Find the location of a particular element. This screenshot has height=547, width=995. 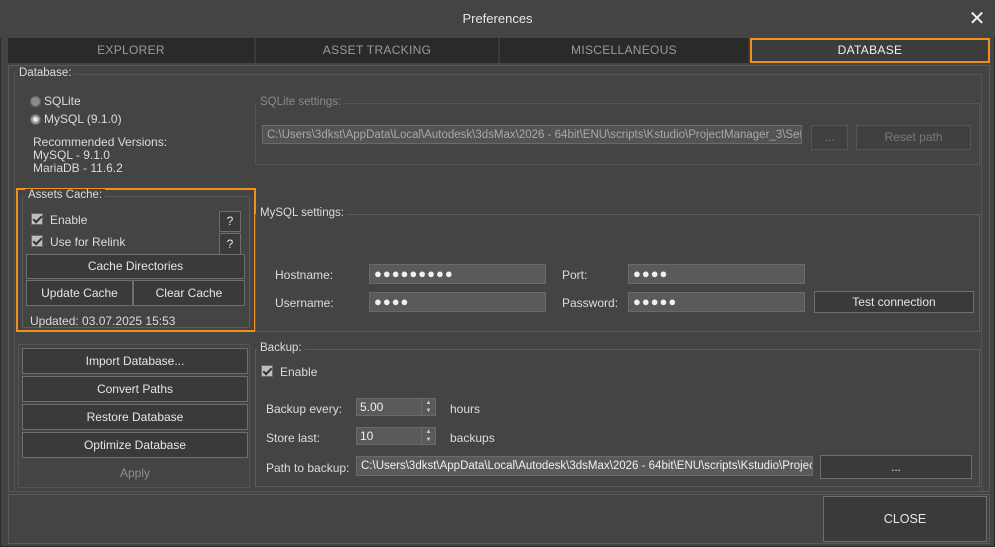

optimize-database-button: Optimize Database is located at coordinates (135, 445).